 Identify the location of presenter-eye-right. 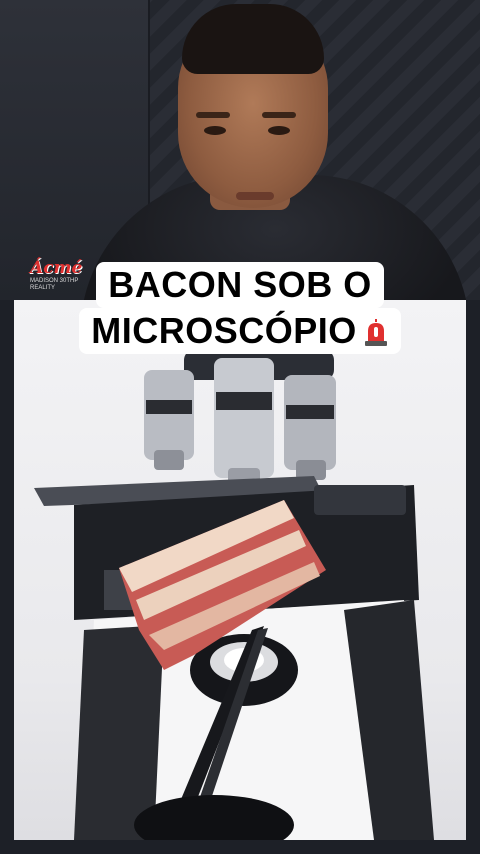
(279, 130).